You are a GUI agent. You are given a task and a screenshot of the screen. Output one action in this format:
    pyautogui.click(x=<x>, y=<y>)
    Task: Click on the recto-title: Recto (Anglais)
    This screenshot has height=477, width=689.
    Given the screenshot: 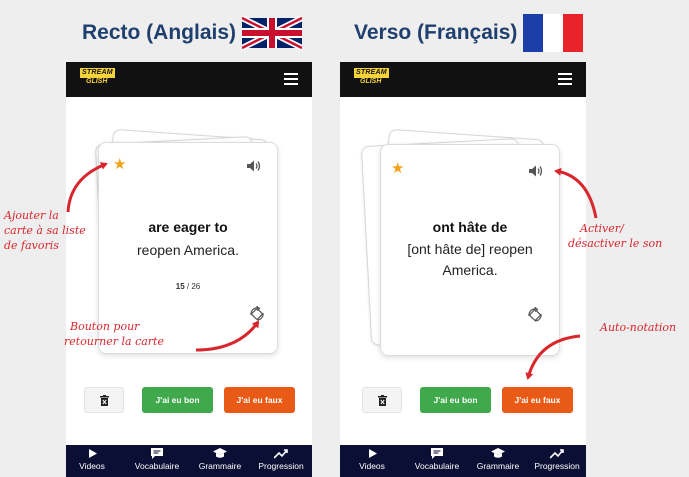 What is the action you would take?
    pyautogui.click(x=192, y=33)
    